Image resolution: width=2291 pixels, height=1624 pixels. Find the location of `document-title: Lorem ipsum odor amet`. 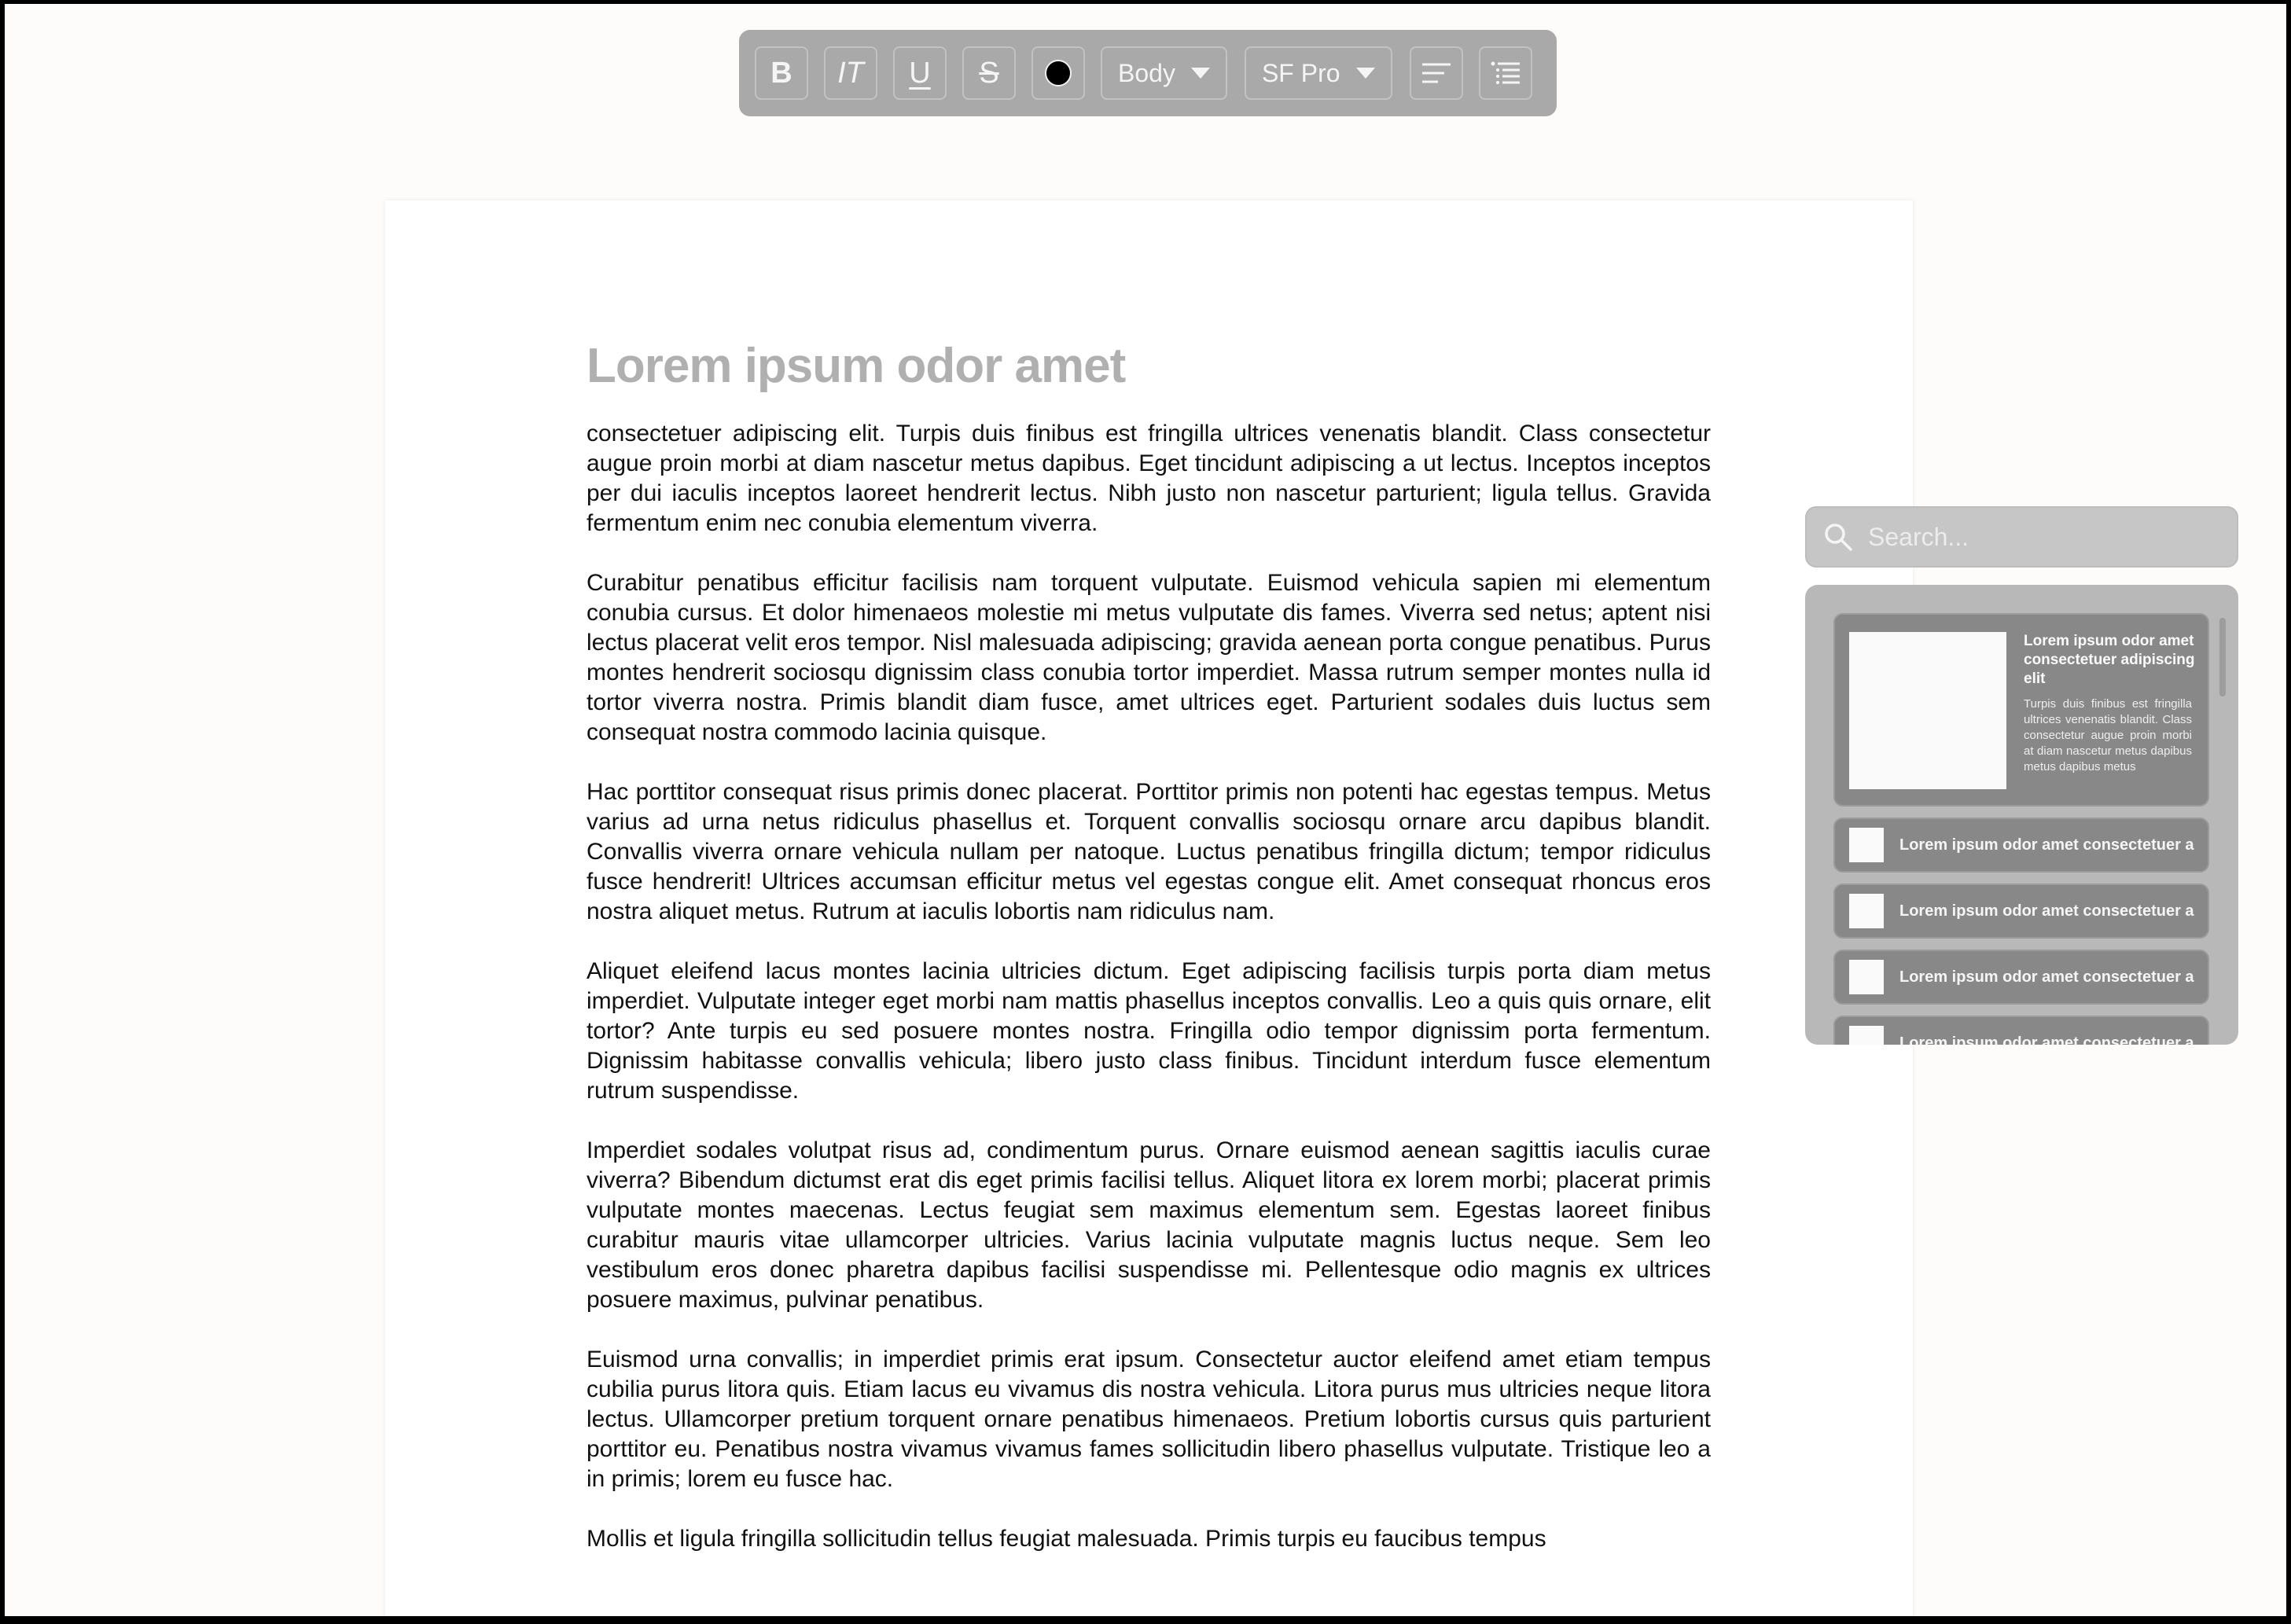

document-title: Lorem ipsum odor amet is located at coordinates (856, 366).